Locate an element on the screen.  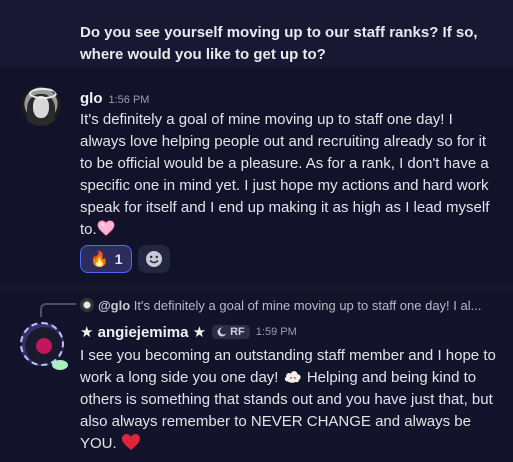
guild-tag: RF is located at coordinates (231, 332).